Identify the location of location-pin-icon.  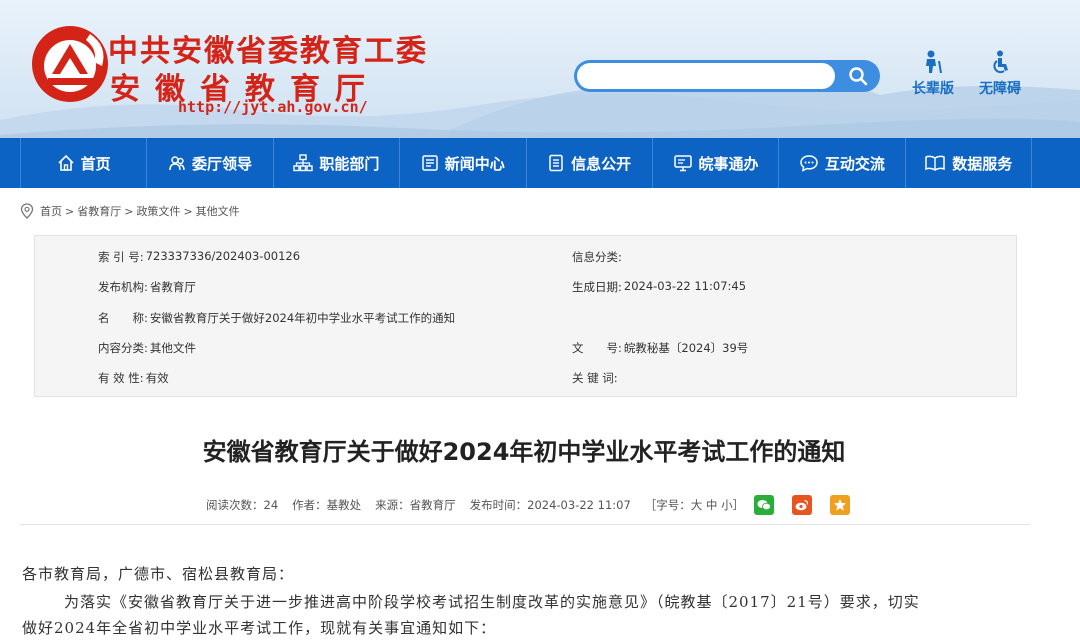
(27, 211).